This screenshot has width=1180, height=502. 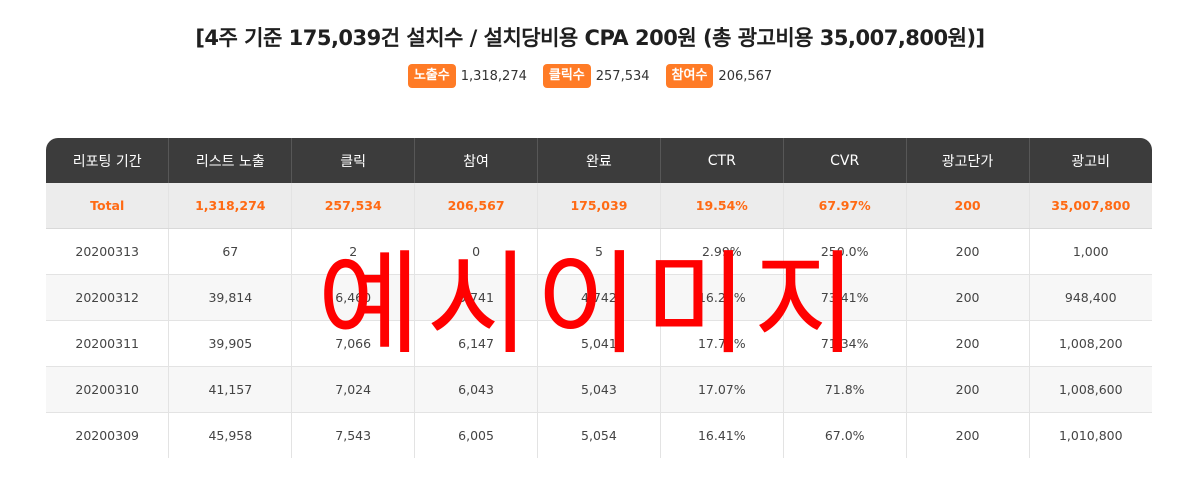 What do you see at coordinates (722, 297) in the screenshot?
I see `table-cell: 16.23%` at bounding box center [722, 297].